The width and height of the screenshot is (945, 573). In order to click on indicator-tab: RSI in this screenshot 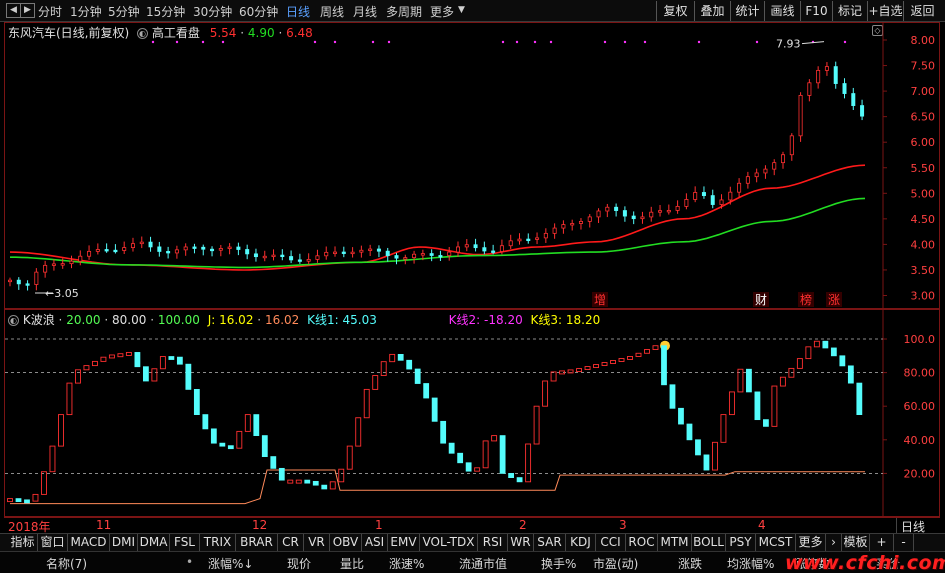, I will do `click(493, 542)`.